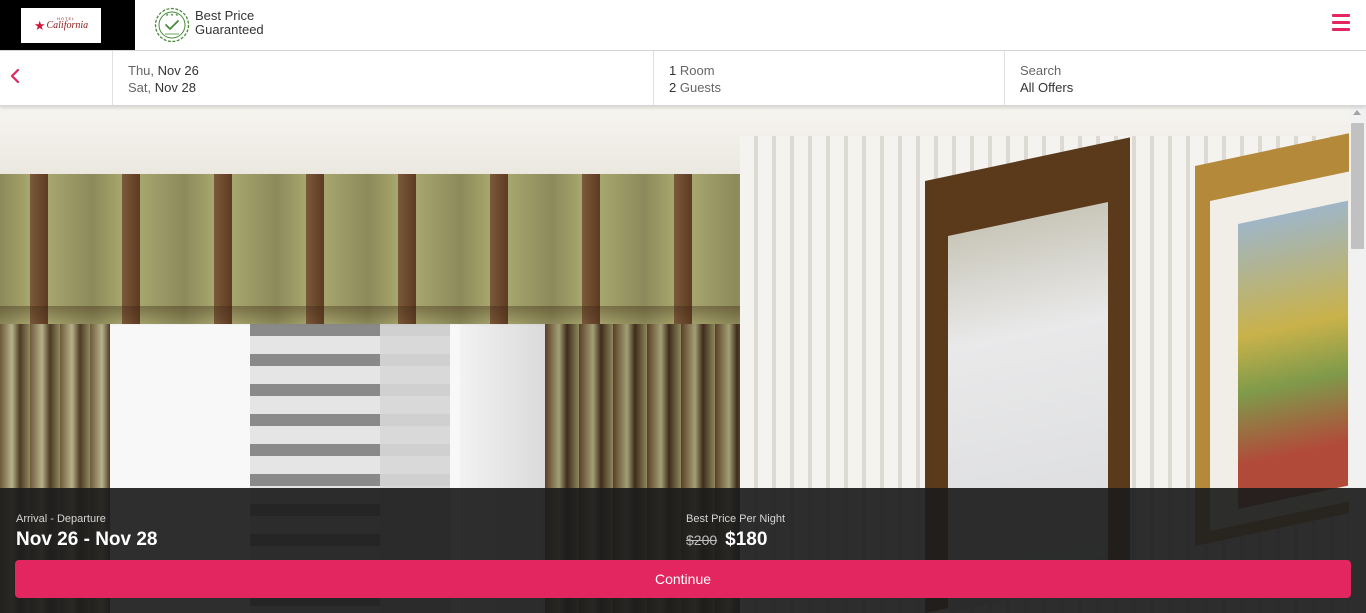 This screenshot has width=1366, height=613. I want to click on scroll-thumb, so click(1357, 186).